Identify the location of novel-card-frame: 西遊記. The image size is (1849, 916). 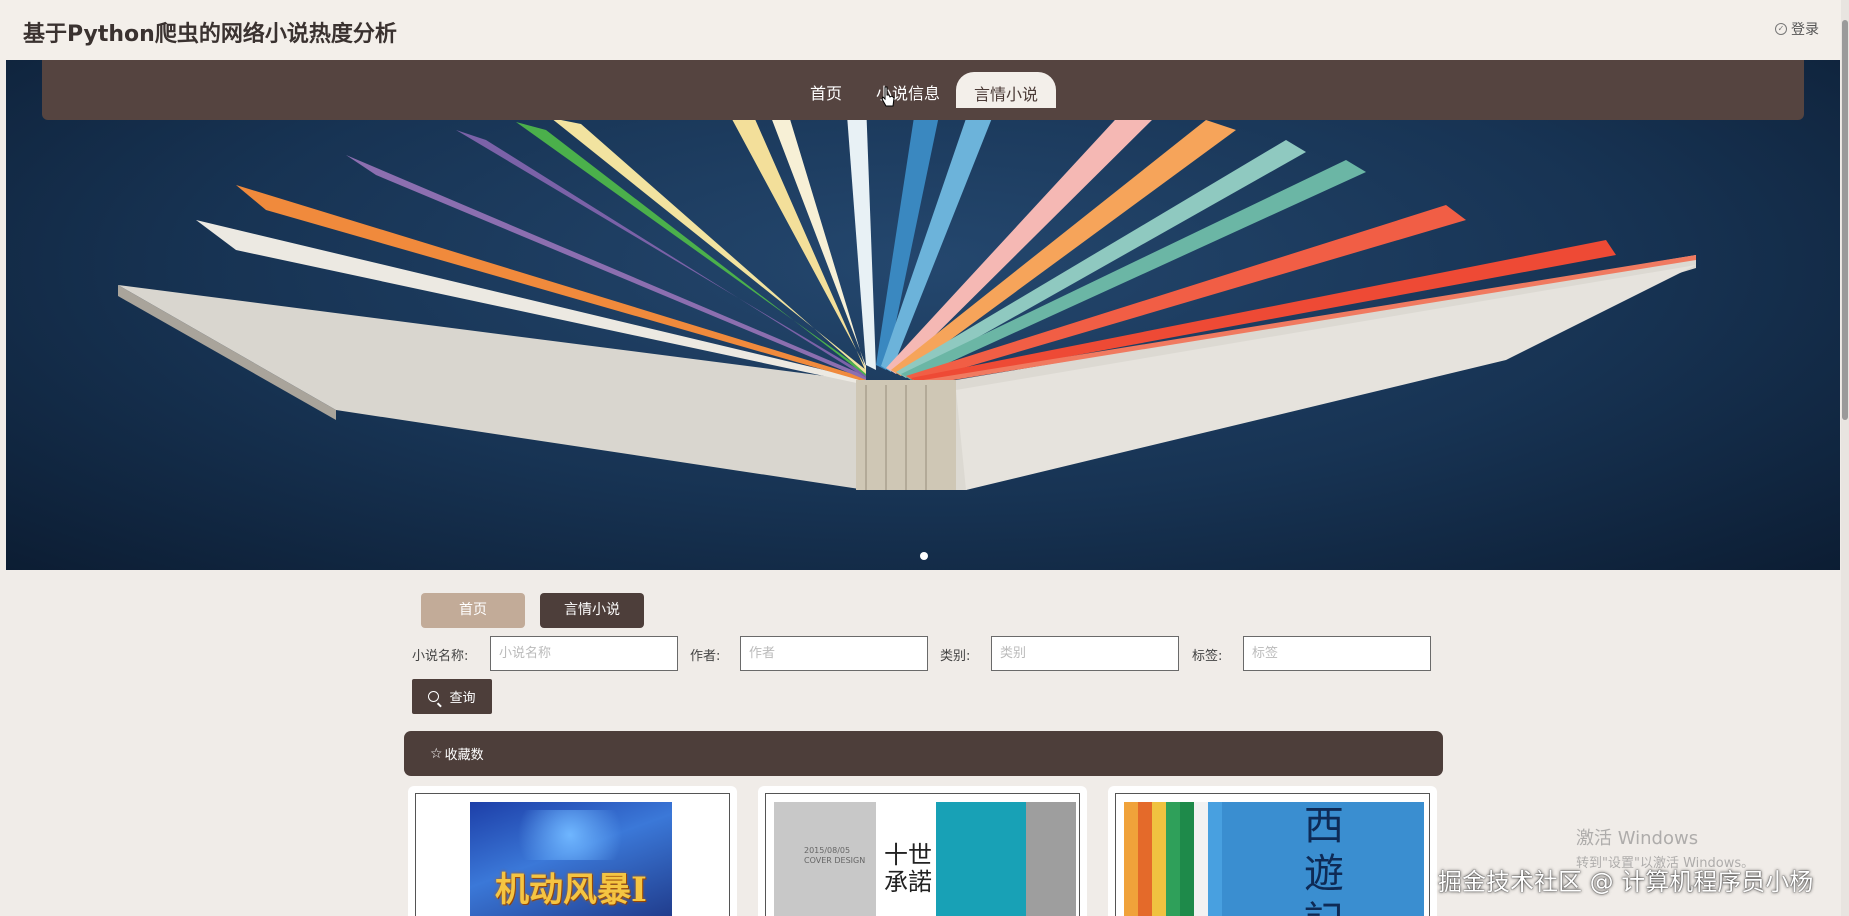
(1272, 854).